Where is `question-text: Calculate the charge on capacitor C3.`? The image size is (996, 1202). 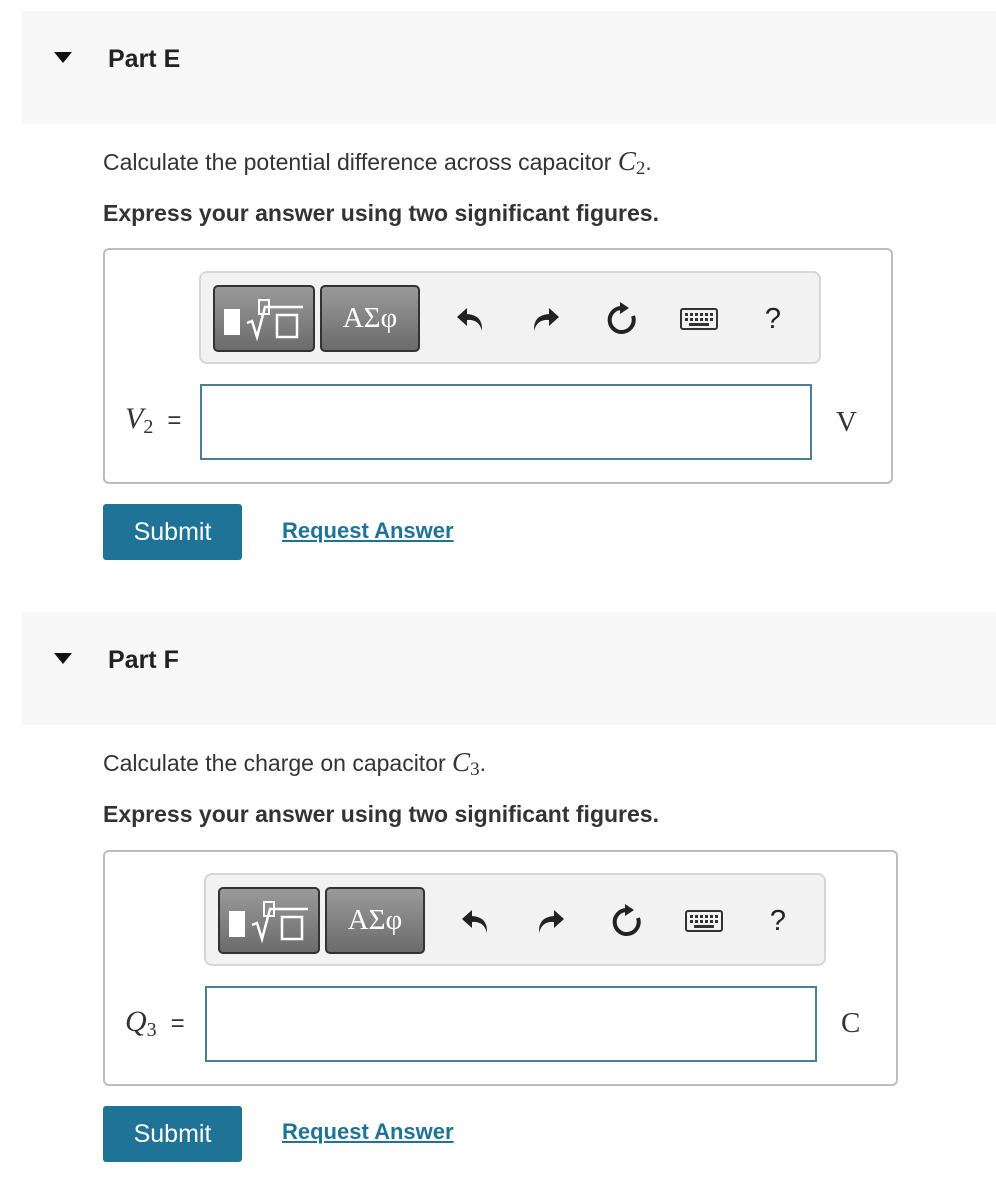 question-text: Calculate the charge on capacitor C3. is located at coordinates (294, 763).